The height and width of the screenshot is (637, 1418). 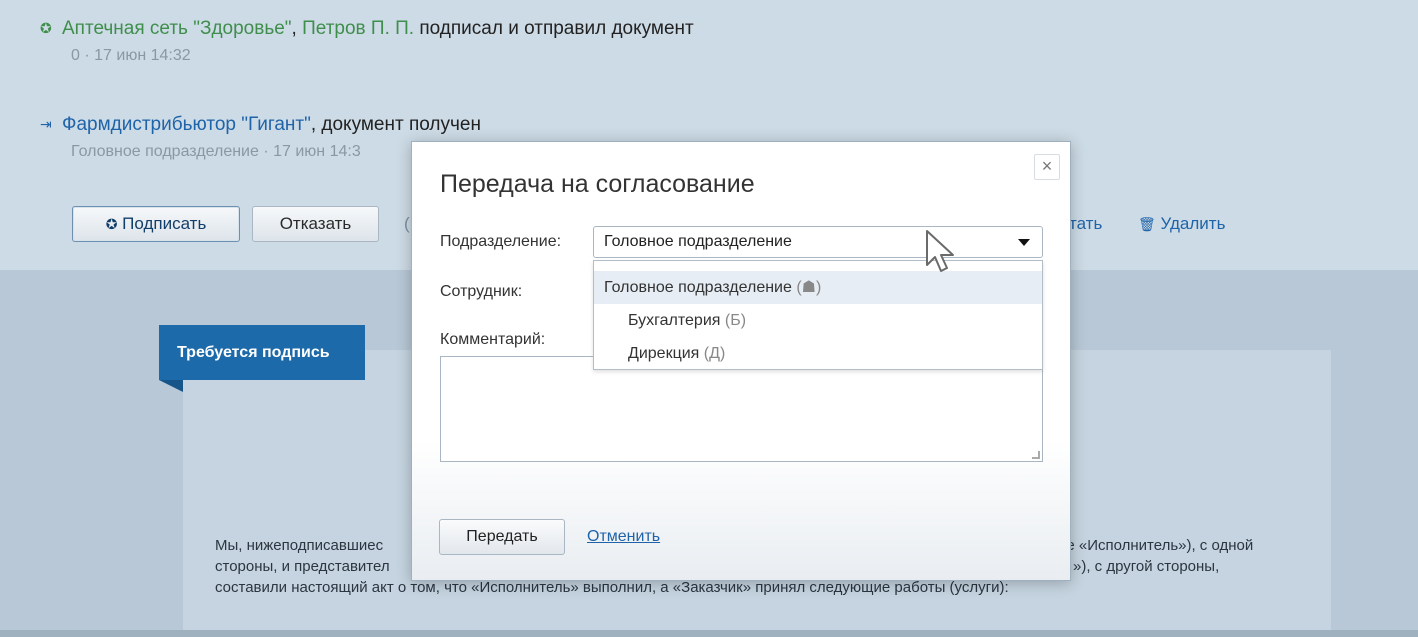 What do you see at coordinates (358, 28) in the screenshot?
I see `event-person-link: Петров П. П.` at bounding box center [358, 28].